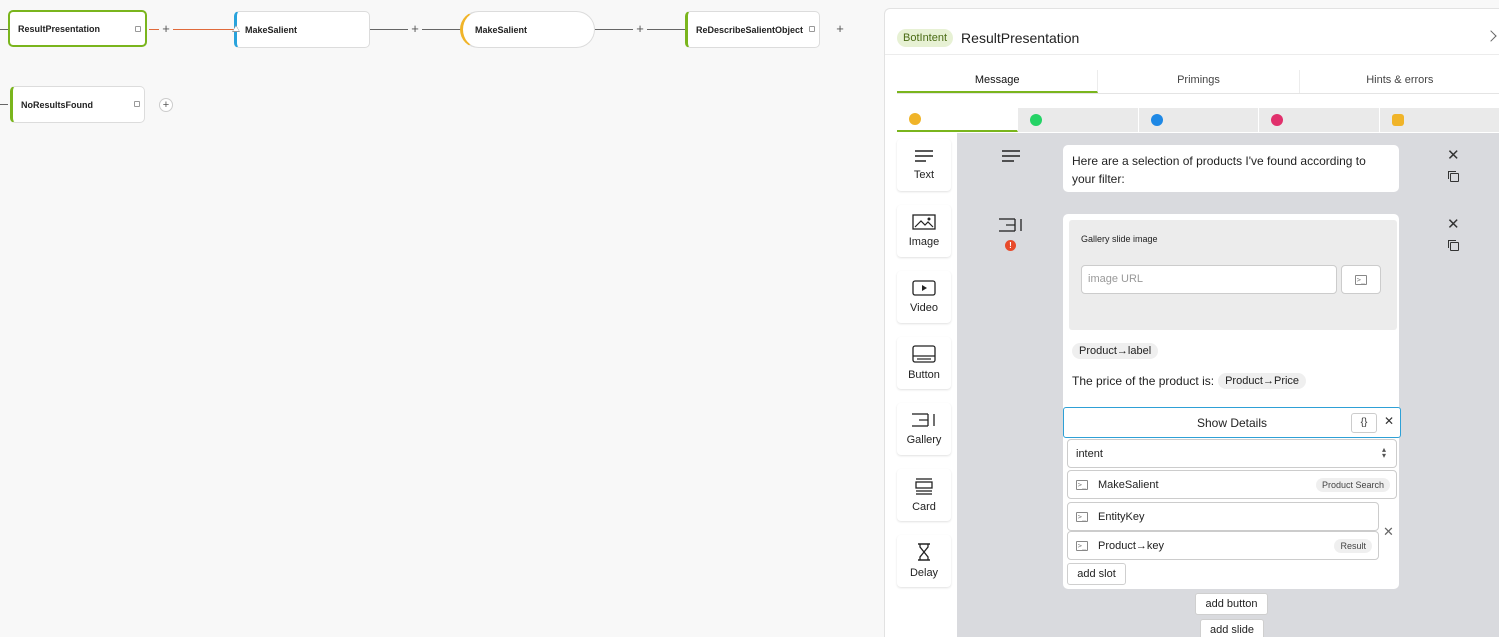  Describe the element at coordinates (988, 38) in the screenshot. I see `panel-header: BotIntent ResultPresentation` at that location.